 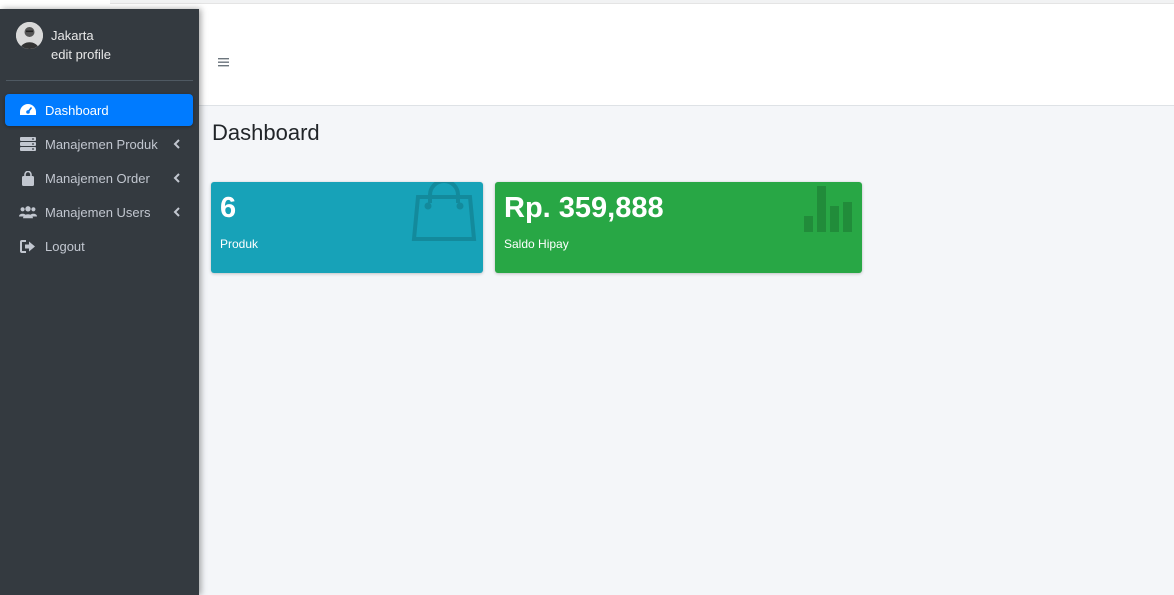 I want to click on edit-profile-link: edit profile, so click(x=81, y=54).